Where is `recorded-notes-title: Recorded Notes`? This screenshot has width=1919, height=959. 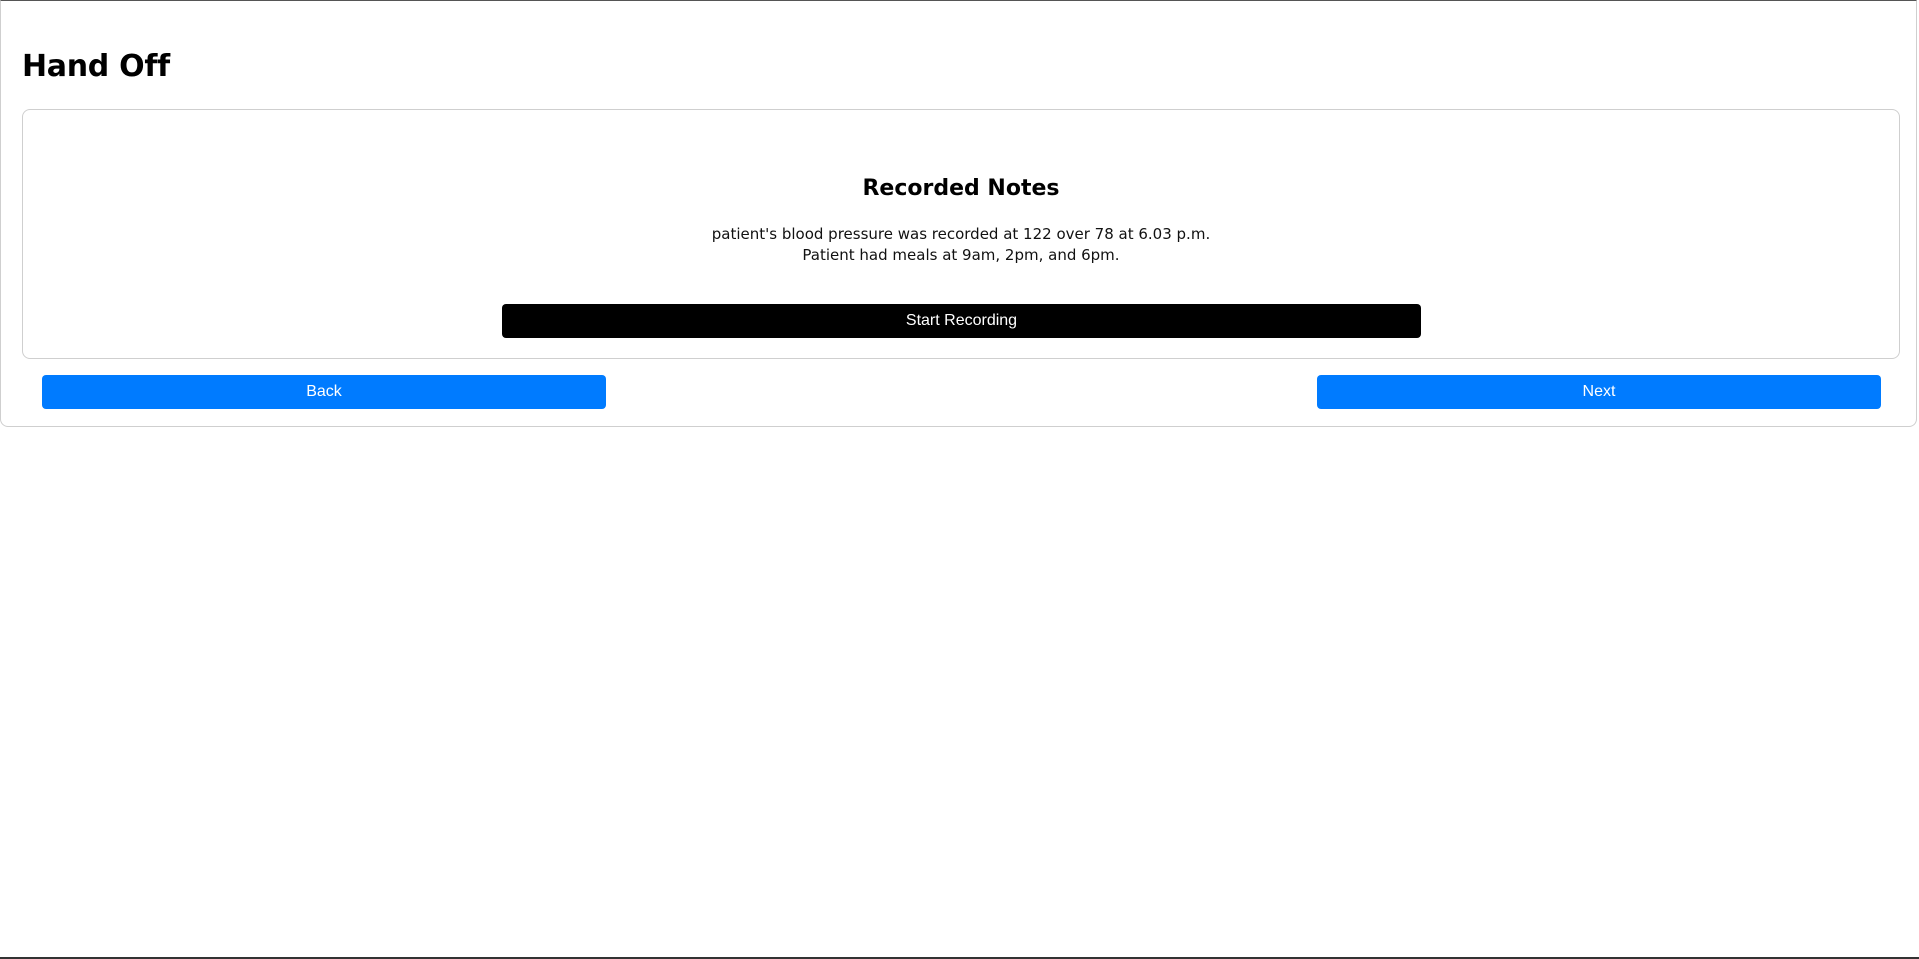
recorded-notes-title: Recorded Notes is located at coordinates (961, 188).